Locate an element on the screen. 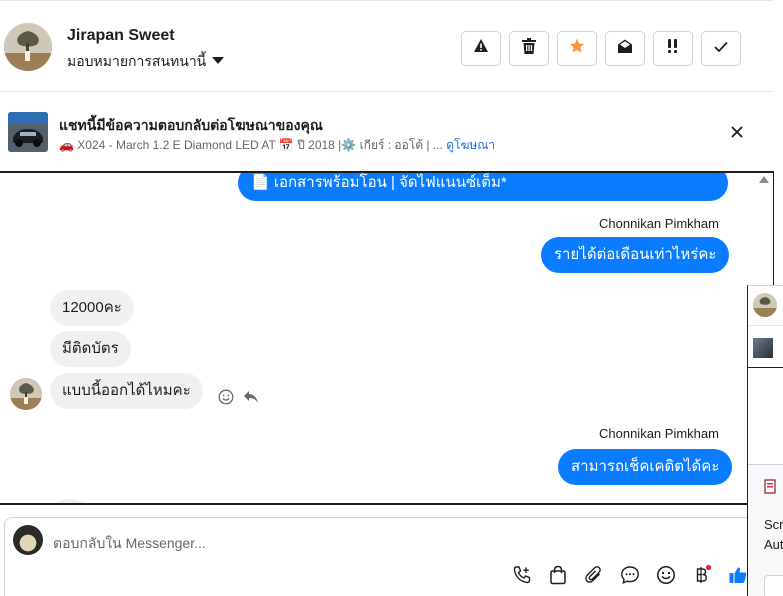 The image size is (783, 596). emoji-icon is located at coordinates (666, 577).